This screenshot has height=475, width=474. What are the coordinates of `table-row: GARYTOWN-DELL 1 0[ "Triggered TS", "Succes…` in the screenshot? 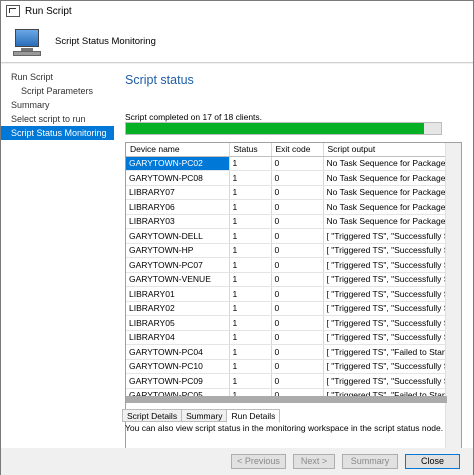 It's located at (286, 236).